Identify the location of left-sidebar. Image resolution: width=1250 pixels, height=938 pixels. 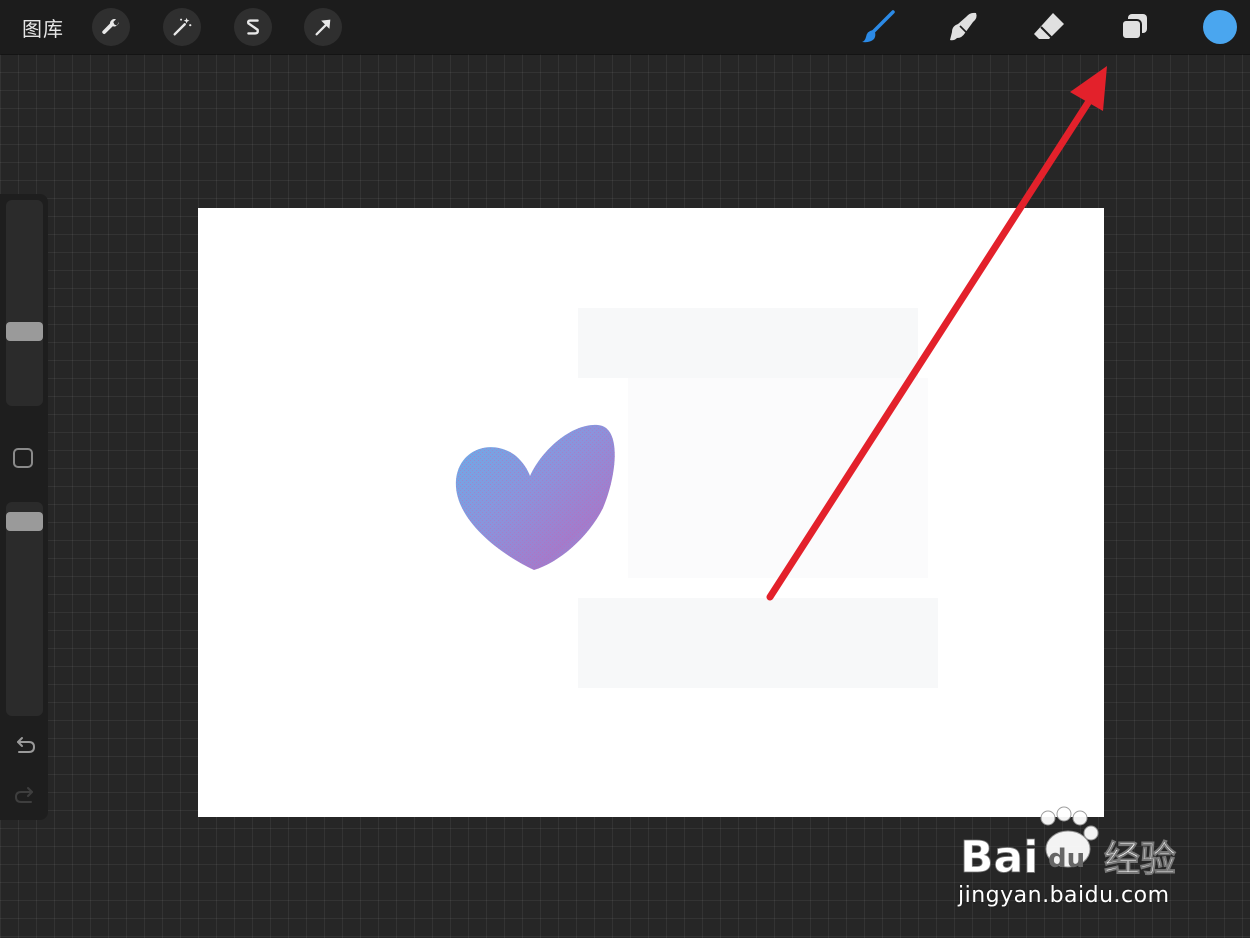
(24, 507).